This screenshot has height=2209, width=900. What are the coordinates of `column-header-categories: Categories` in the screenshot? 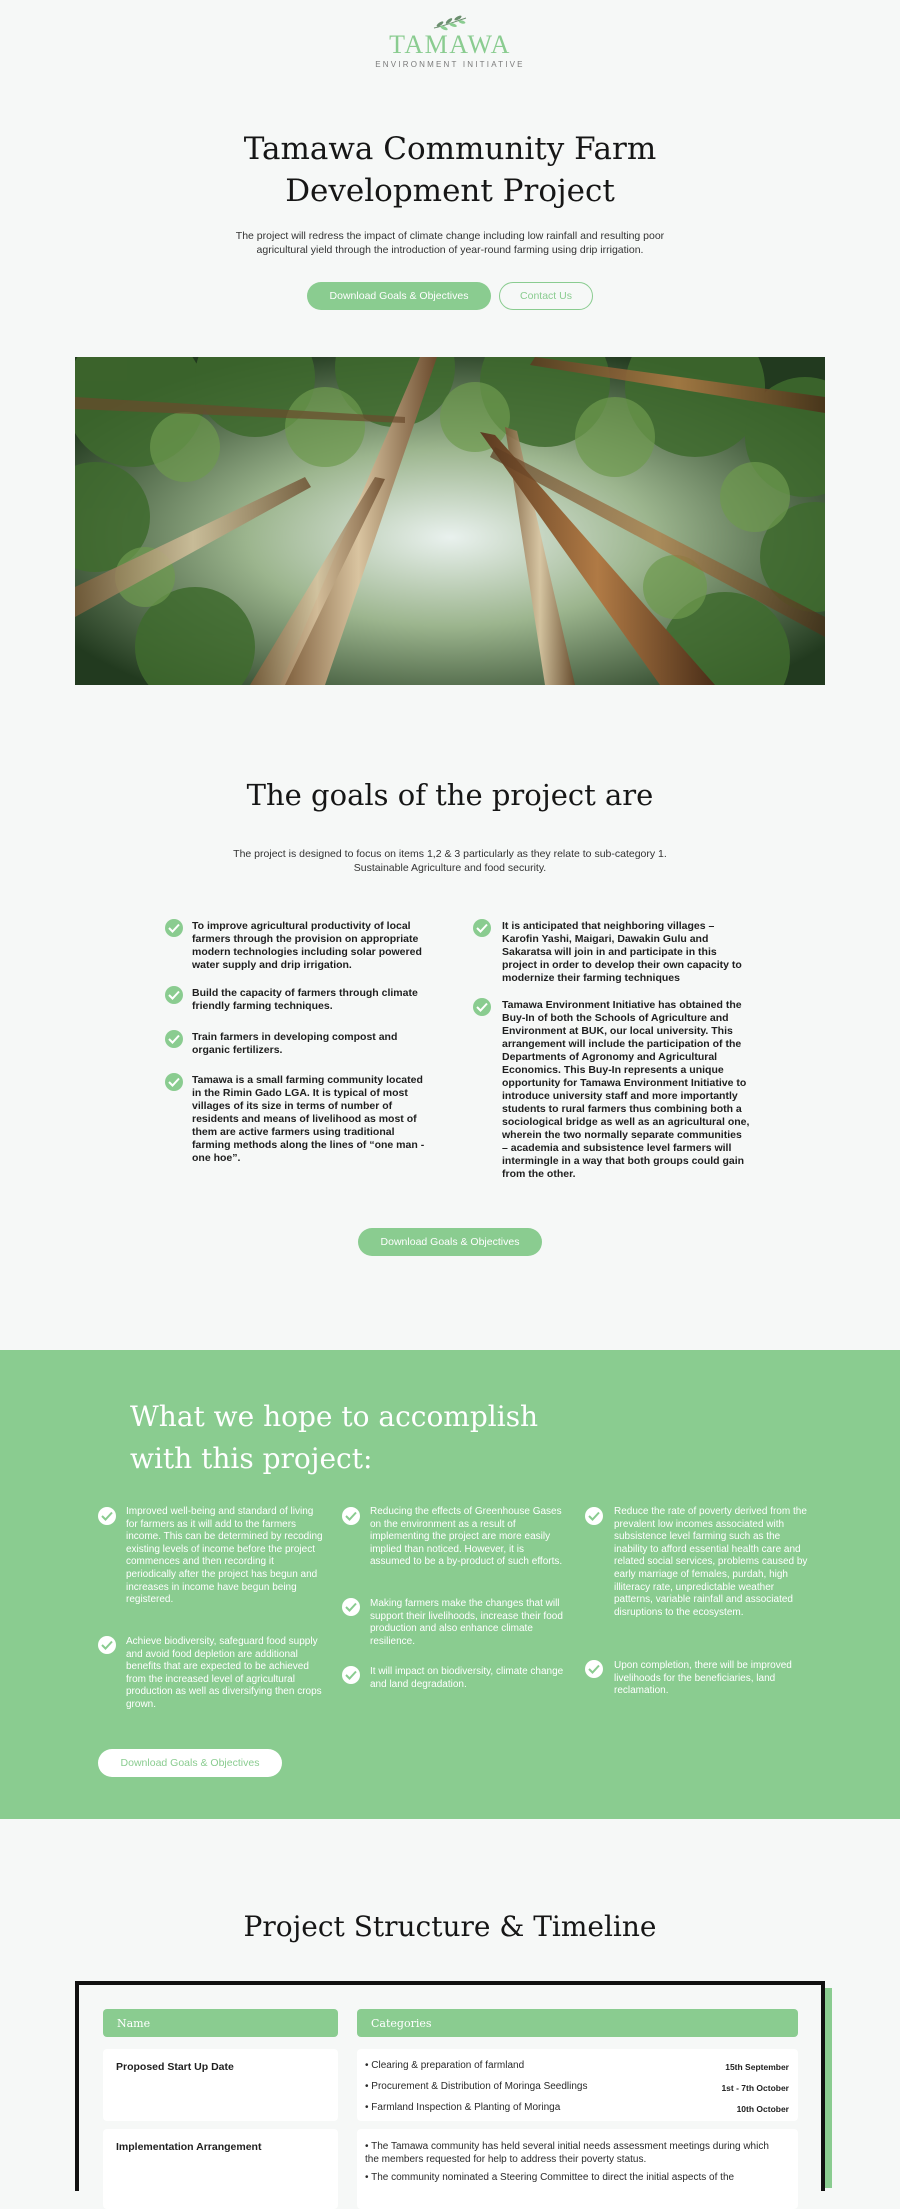 It's located at (577, 2023).